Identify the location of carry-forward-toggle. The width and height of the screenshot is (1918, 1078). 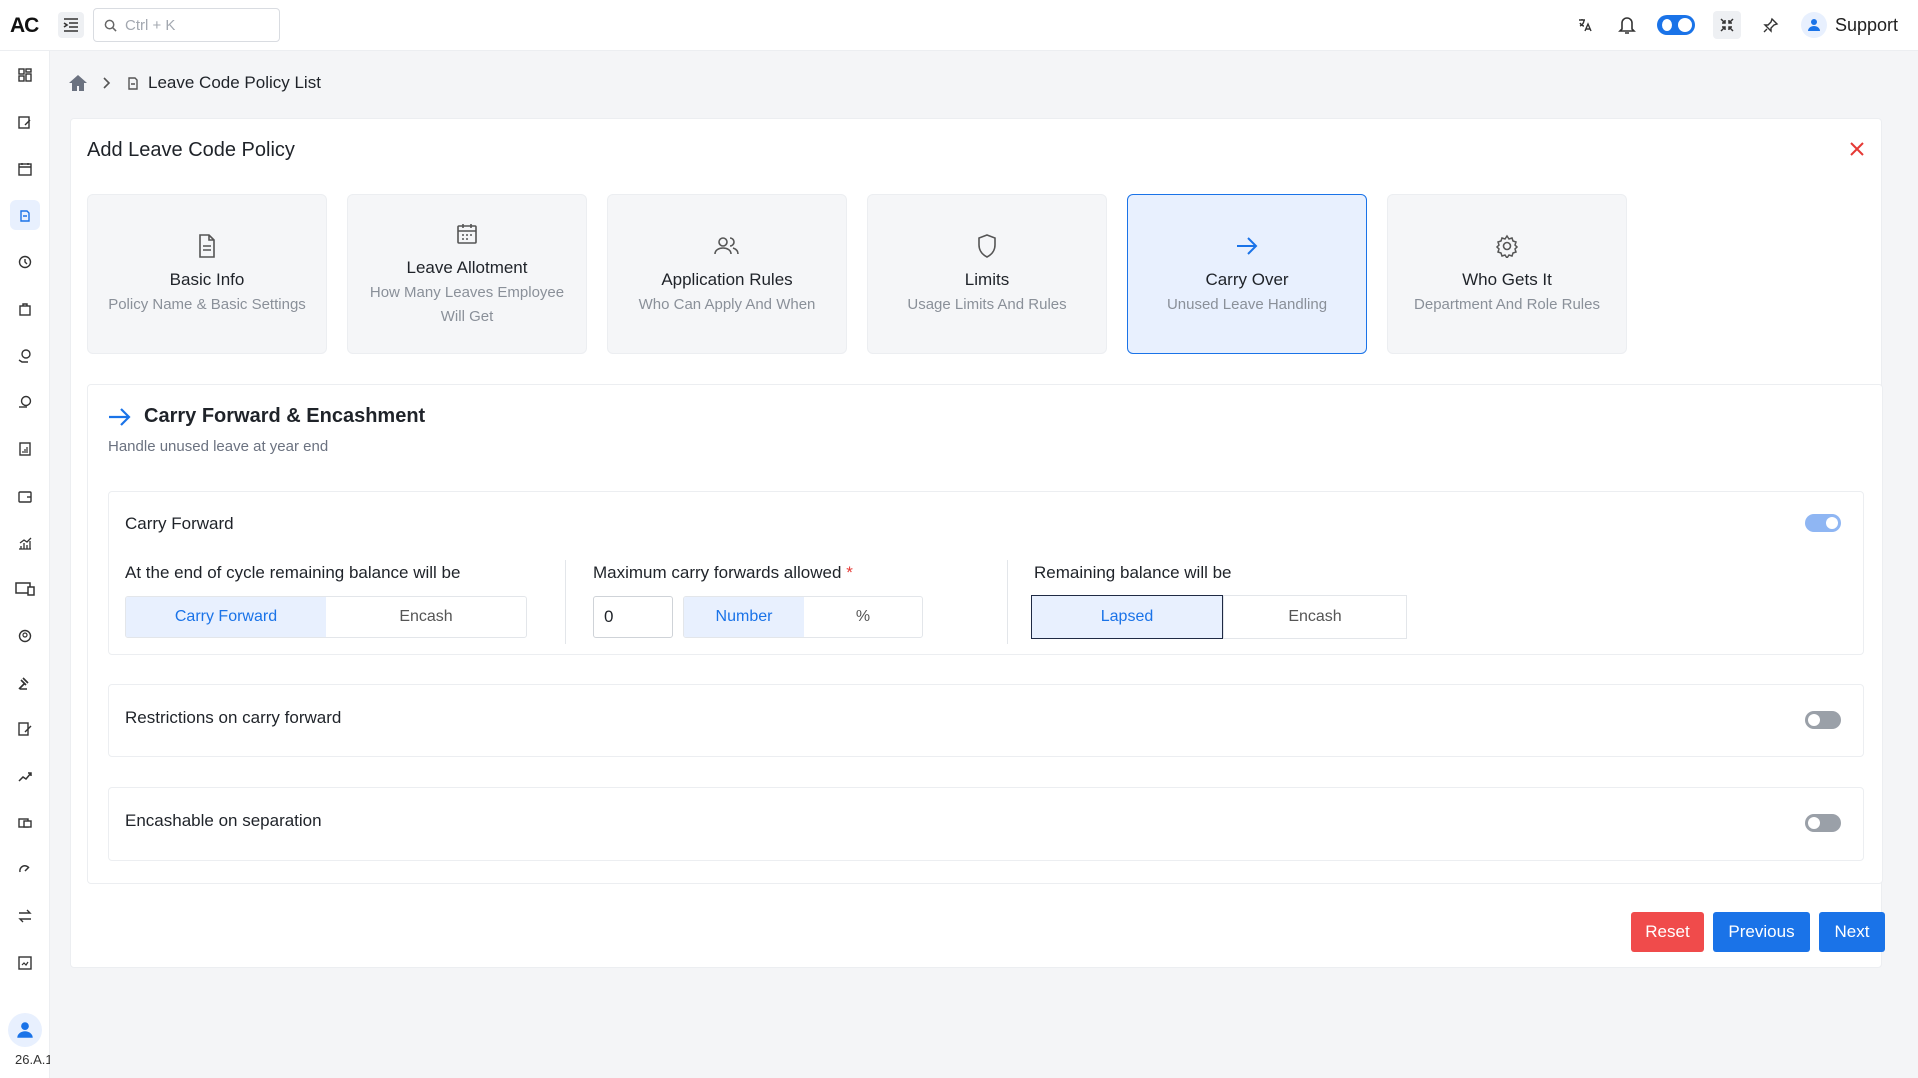
(1823, 523).